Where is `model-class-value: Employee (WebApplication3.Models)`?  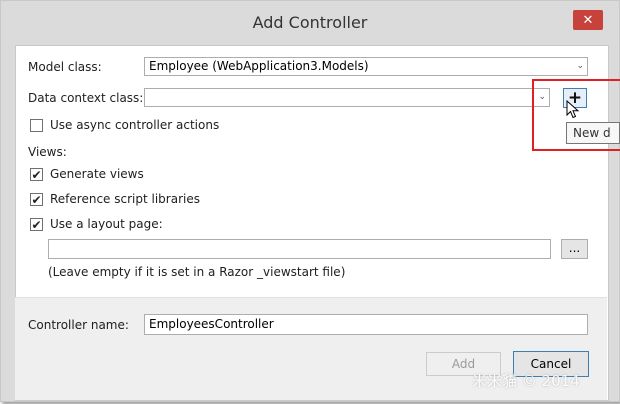 model-class-value: Employee (WebApplication3.Models) is located at coordinates (259, 66).